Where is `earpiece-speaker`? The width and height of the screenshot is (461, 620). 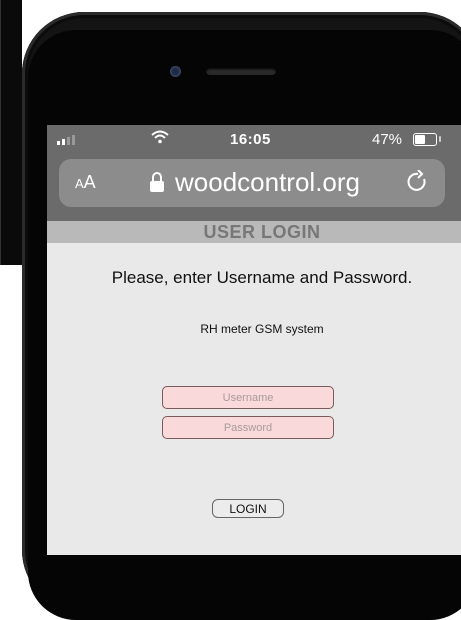 earpiece-speaker is located at coordinates (241, 71).